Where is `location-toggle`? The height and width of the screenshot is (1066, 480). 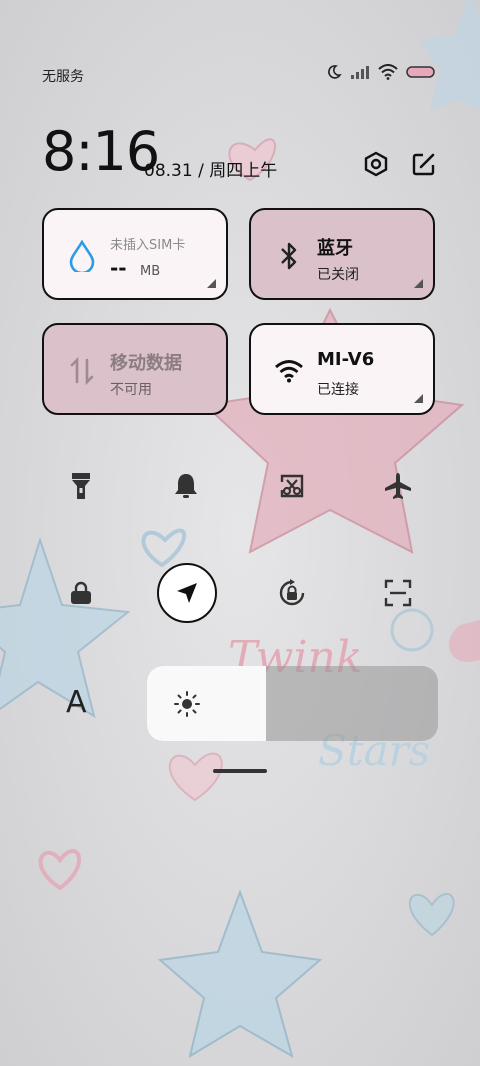
location-toggle is located at coordinates (187, 593).